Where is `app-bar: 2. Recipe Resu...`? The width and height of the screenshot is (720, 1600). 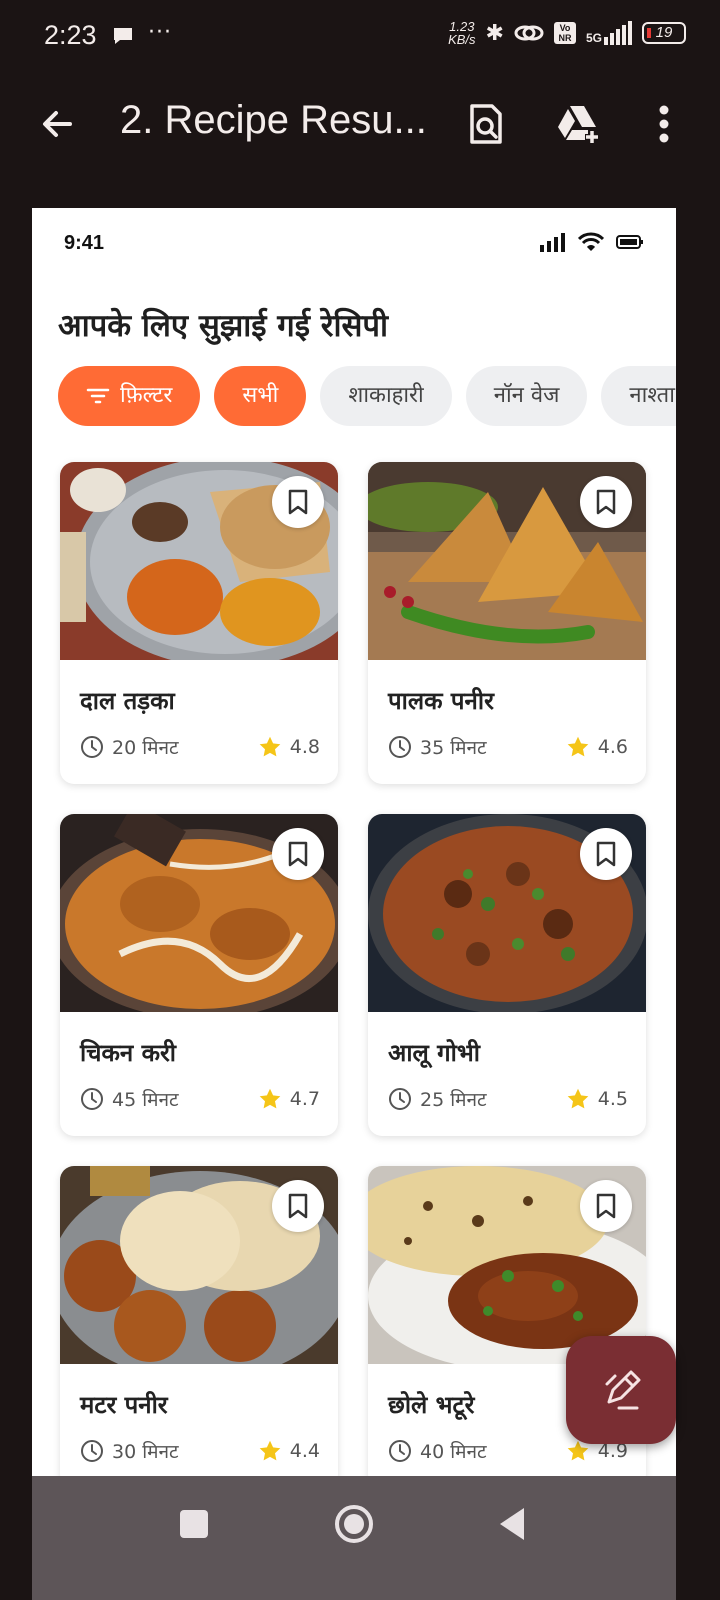 app-bar: 2. Recipe Resu... is located at coordinates (360, 124).